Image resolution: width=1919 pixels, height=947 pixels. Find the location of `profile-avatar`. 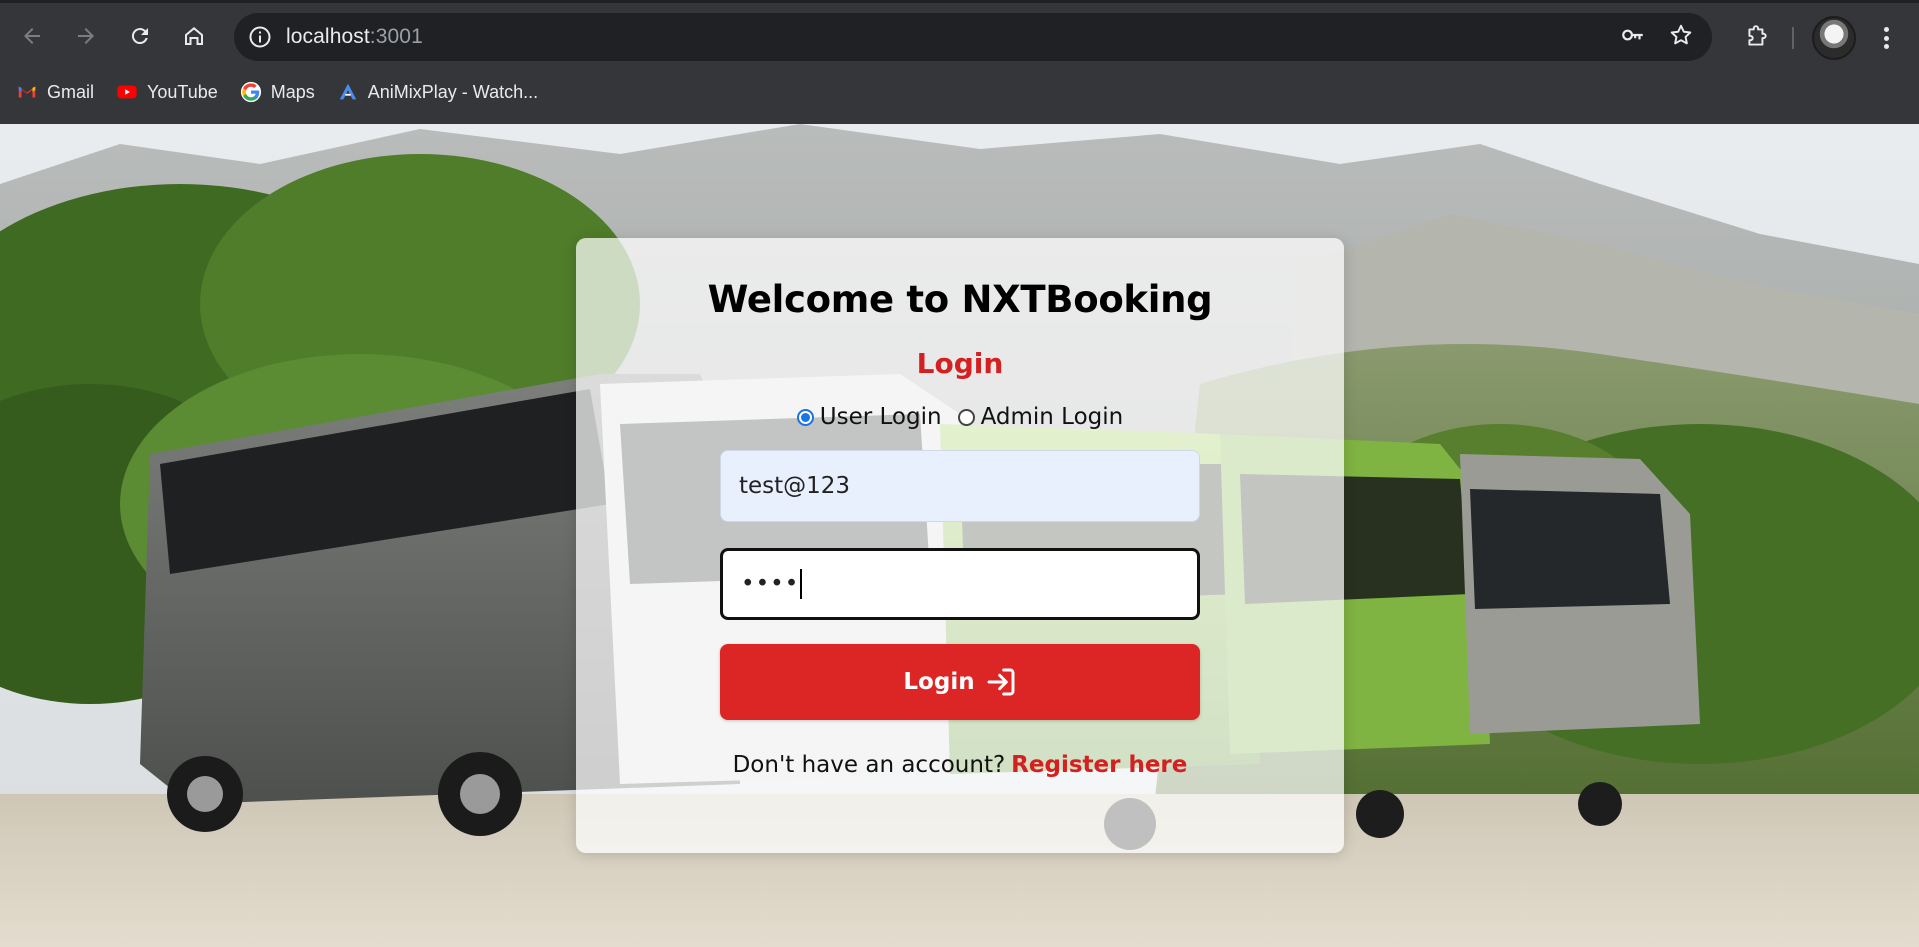

profile-avatar is located at coordinates (1834, 38).